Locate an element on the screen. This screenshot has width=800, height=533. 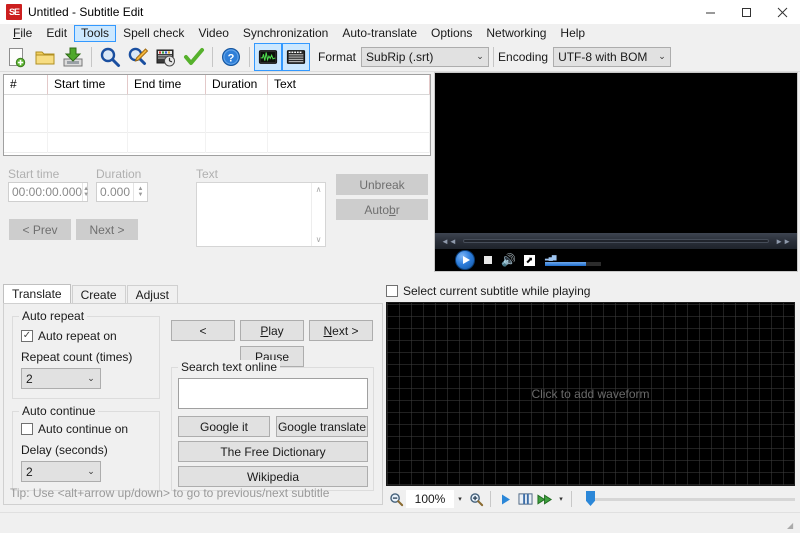
text-scrollbar: ∧ ∨ is located at coordinates (318, 214).